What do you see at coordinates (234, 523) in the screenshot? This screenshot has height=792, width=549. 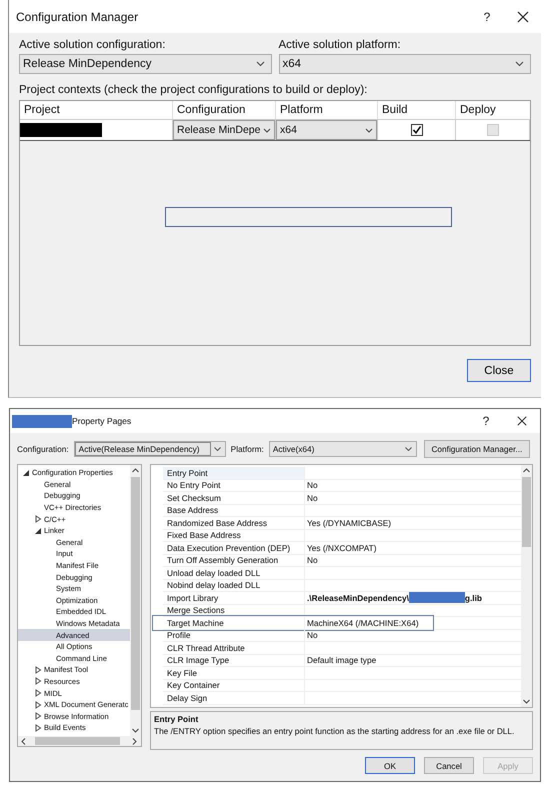 I see `property-name: Randomized Base Address` at bounding box center [234, 523].